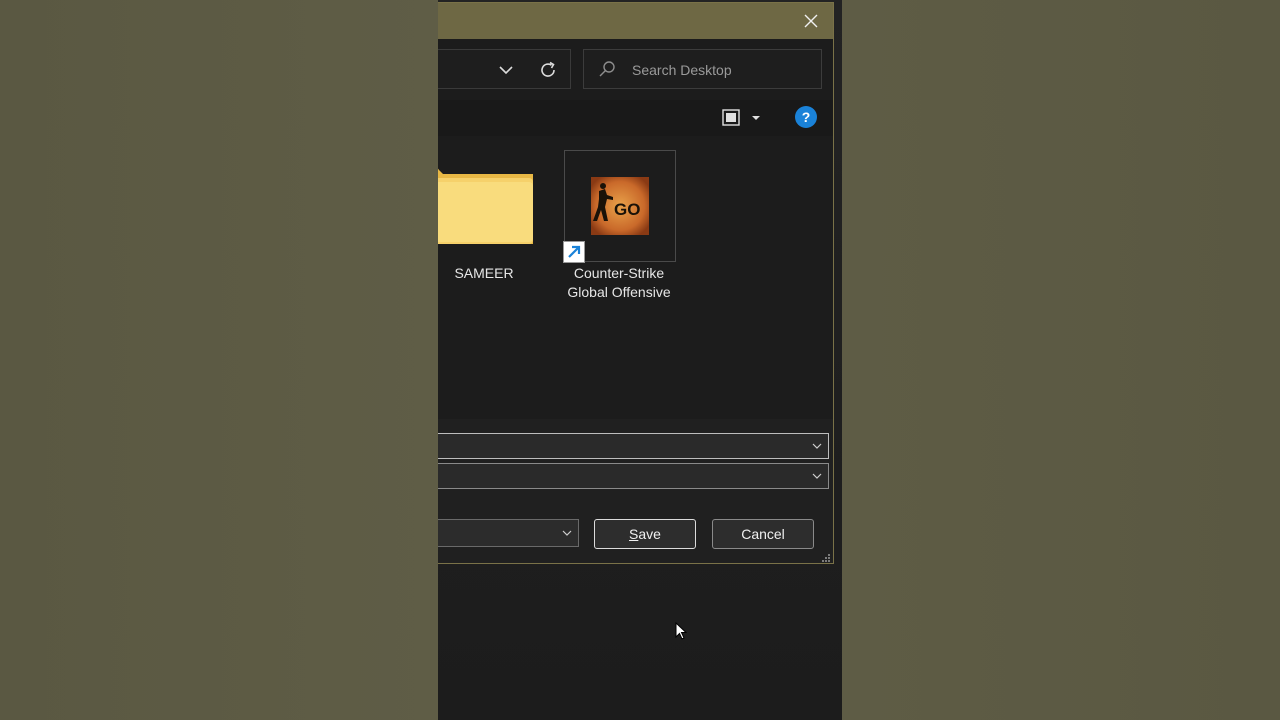  I want to click on close-button, so click(811, 21).